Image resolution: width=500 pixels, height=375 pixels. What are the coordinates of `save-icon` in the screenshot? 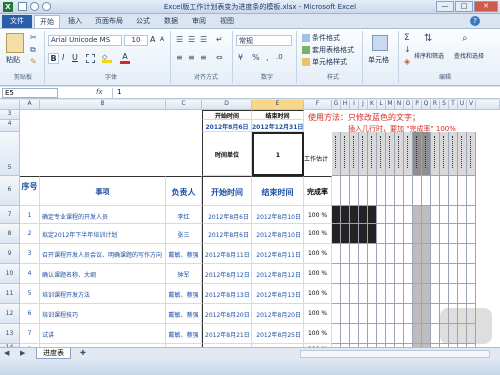 It's located at (22, 6).